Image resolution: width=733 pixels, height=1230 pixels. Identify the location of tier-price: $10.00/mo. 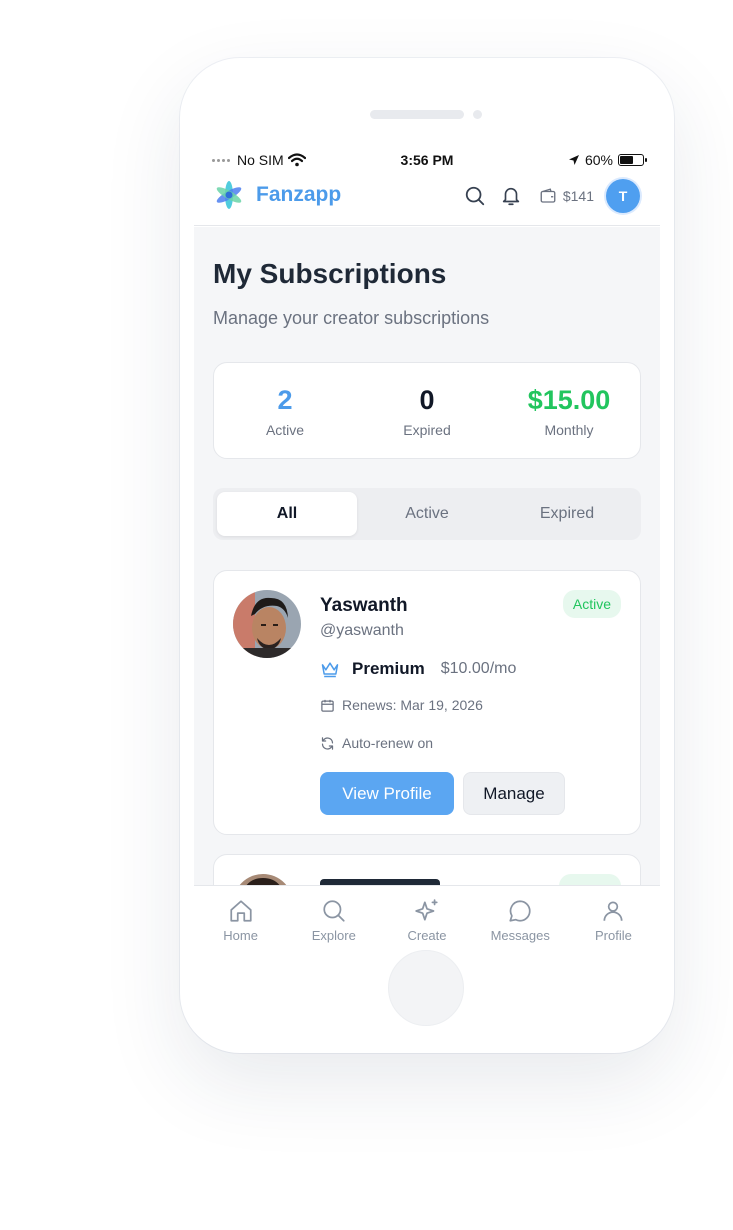
(478, 668).